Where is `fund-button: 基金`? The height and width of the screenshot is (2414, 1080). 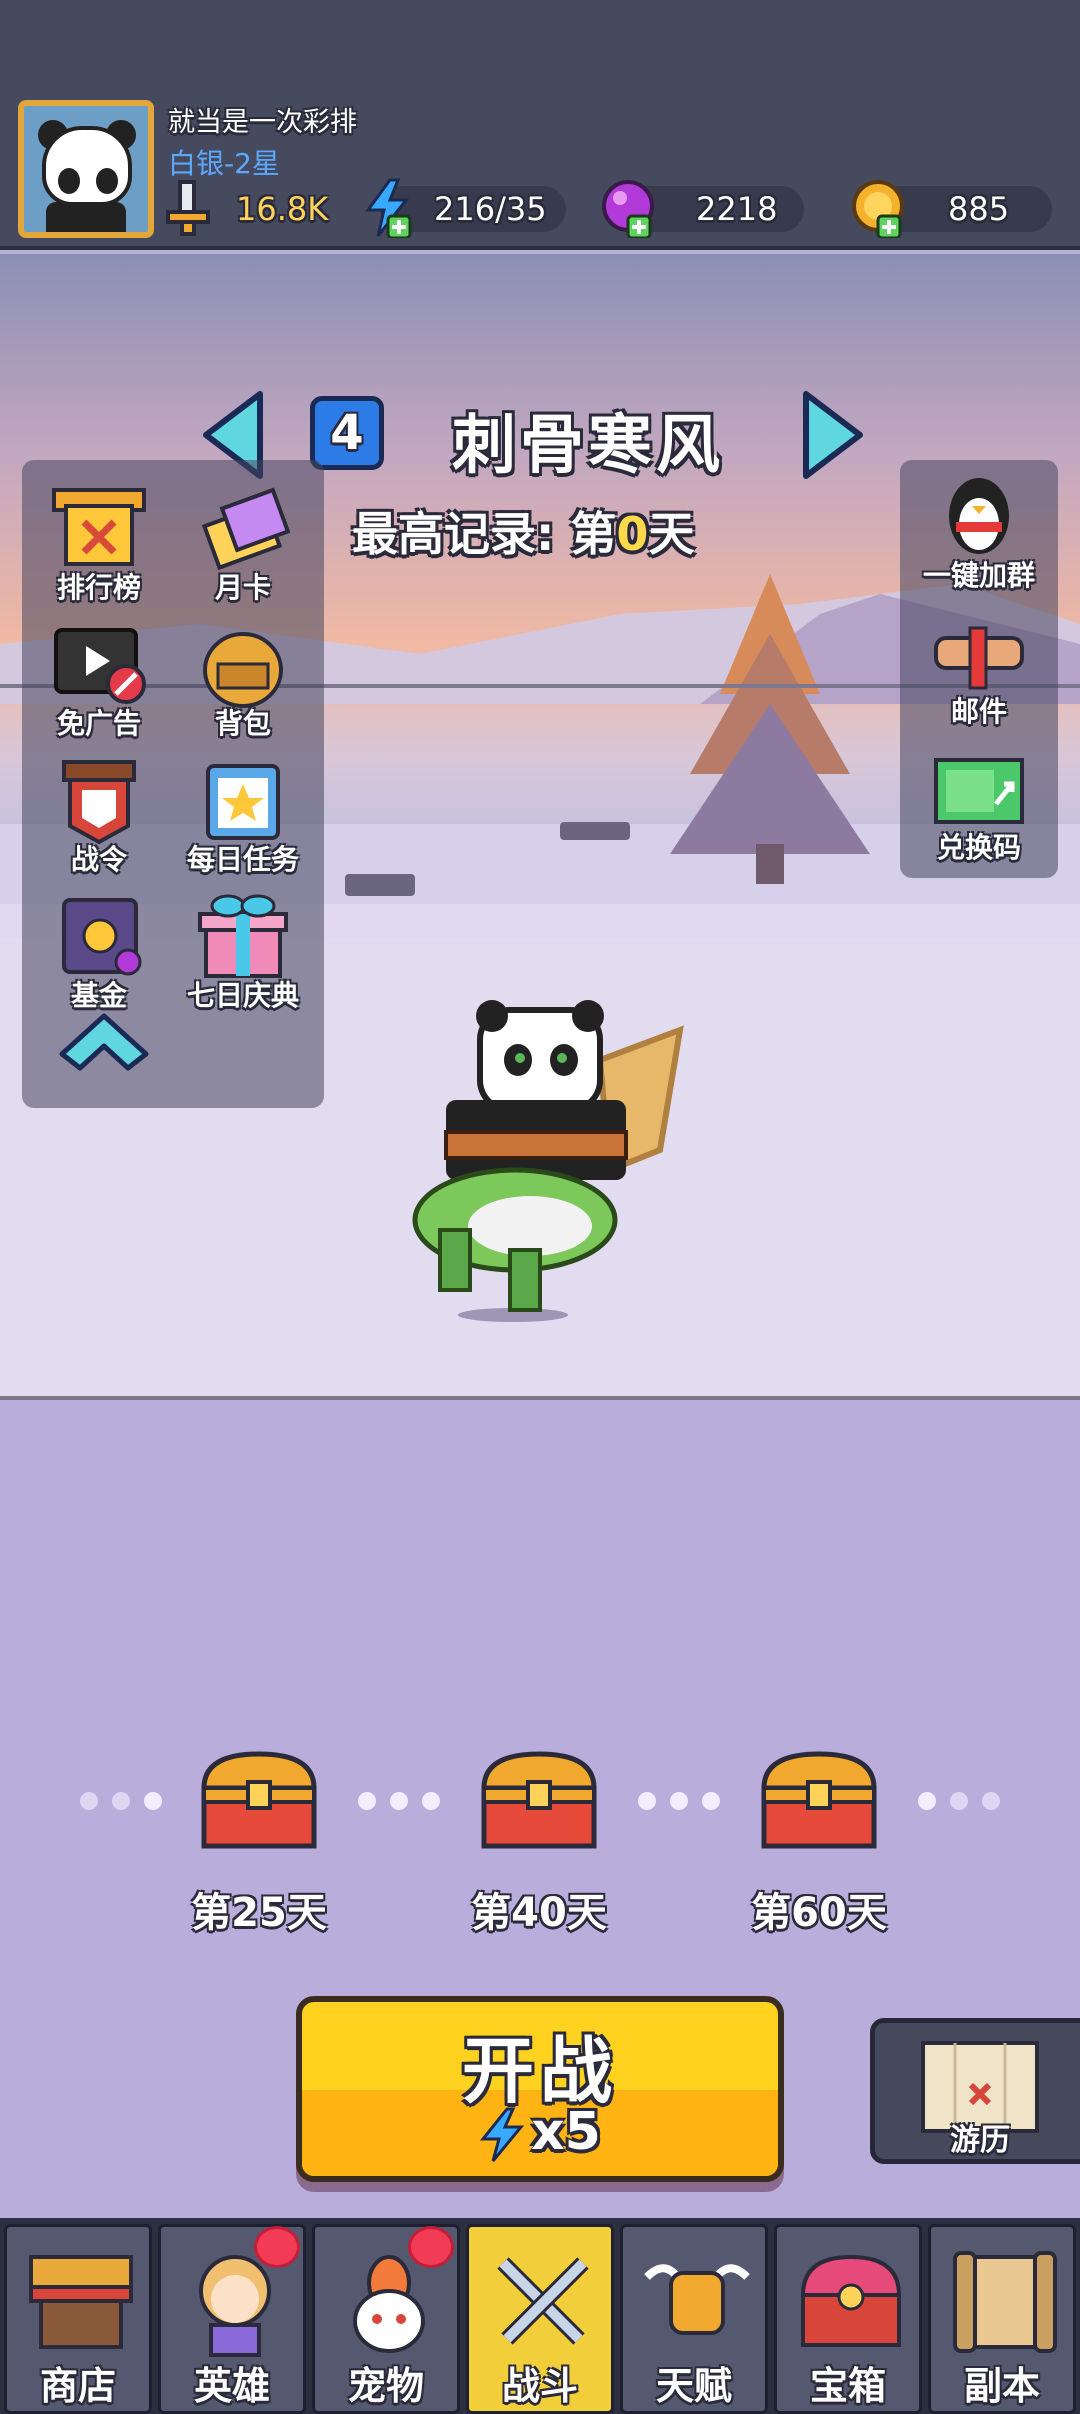 fund-button: 基金 is located at coordinates (99, 951).